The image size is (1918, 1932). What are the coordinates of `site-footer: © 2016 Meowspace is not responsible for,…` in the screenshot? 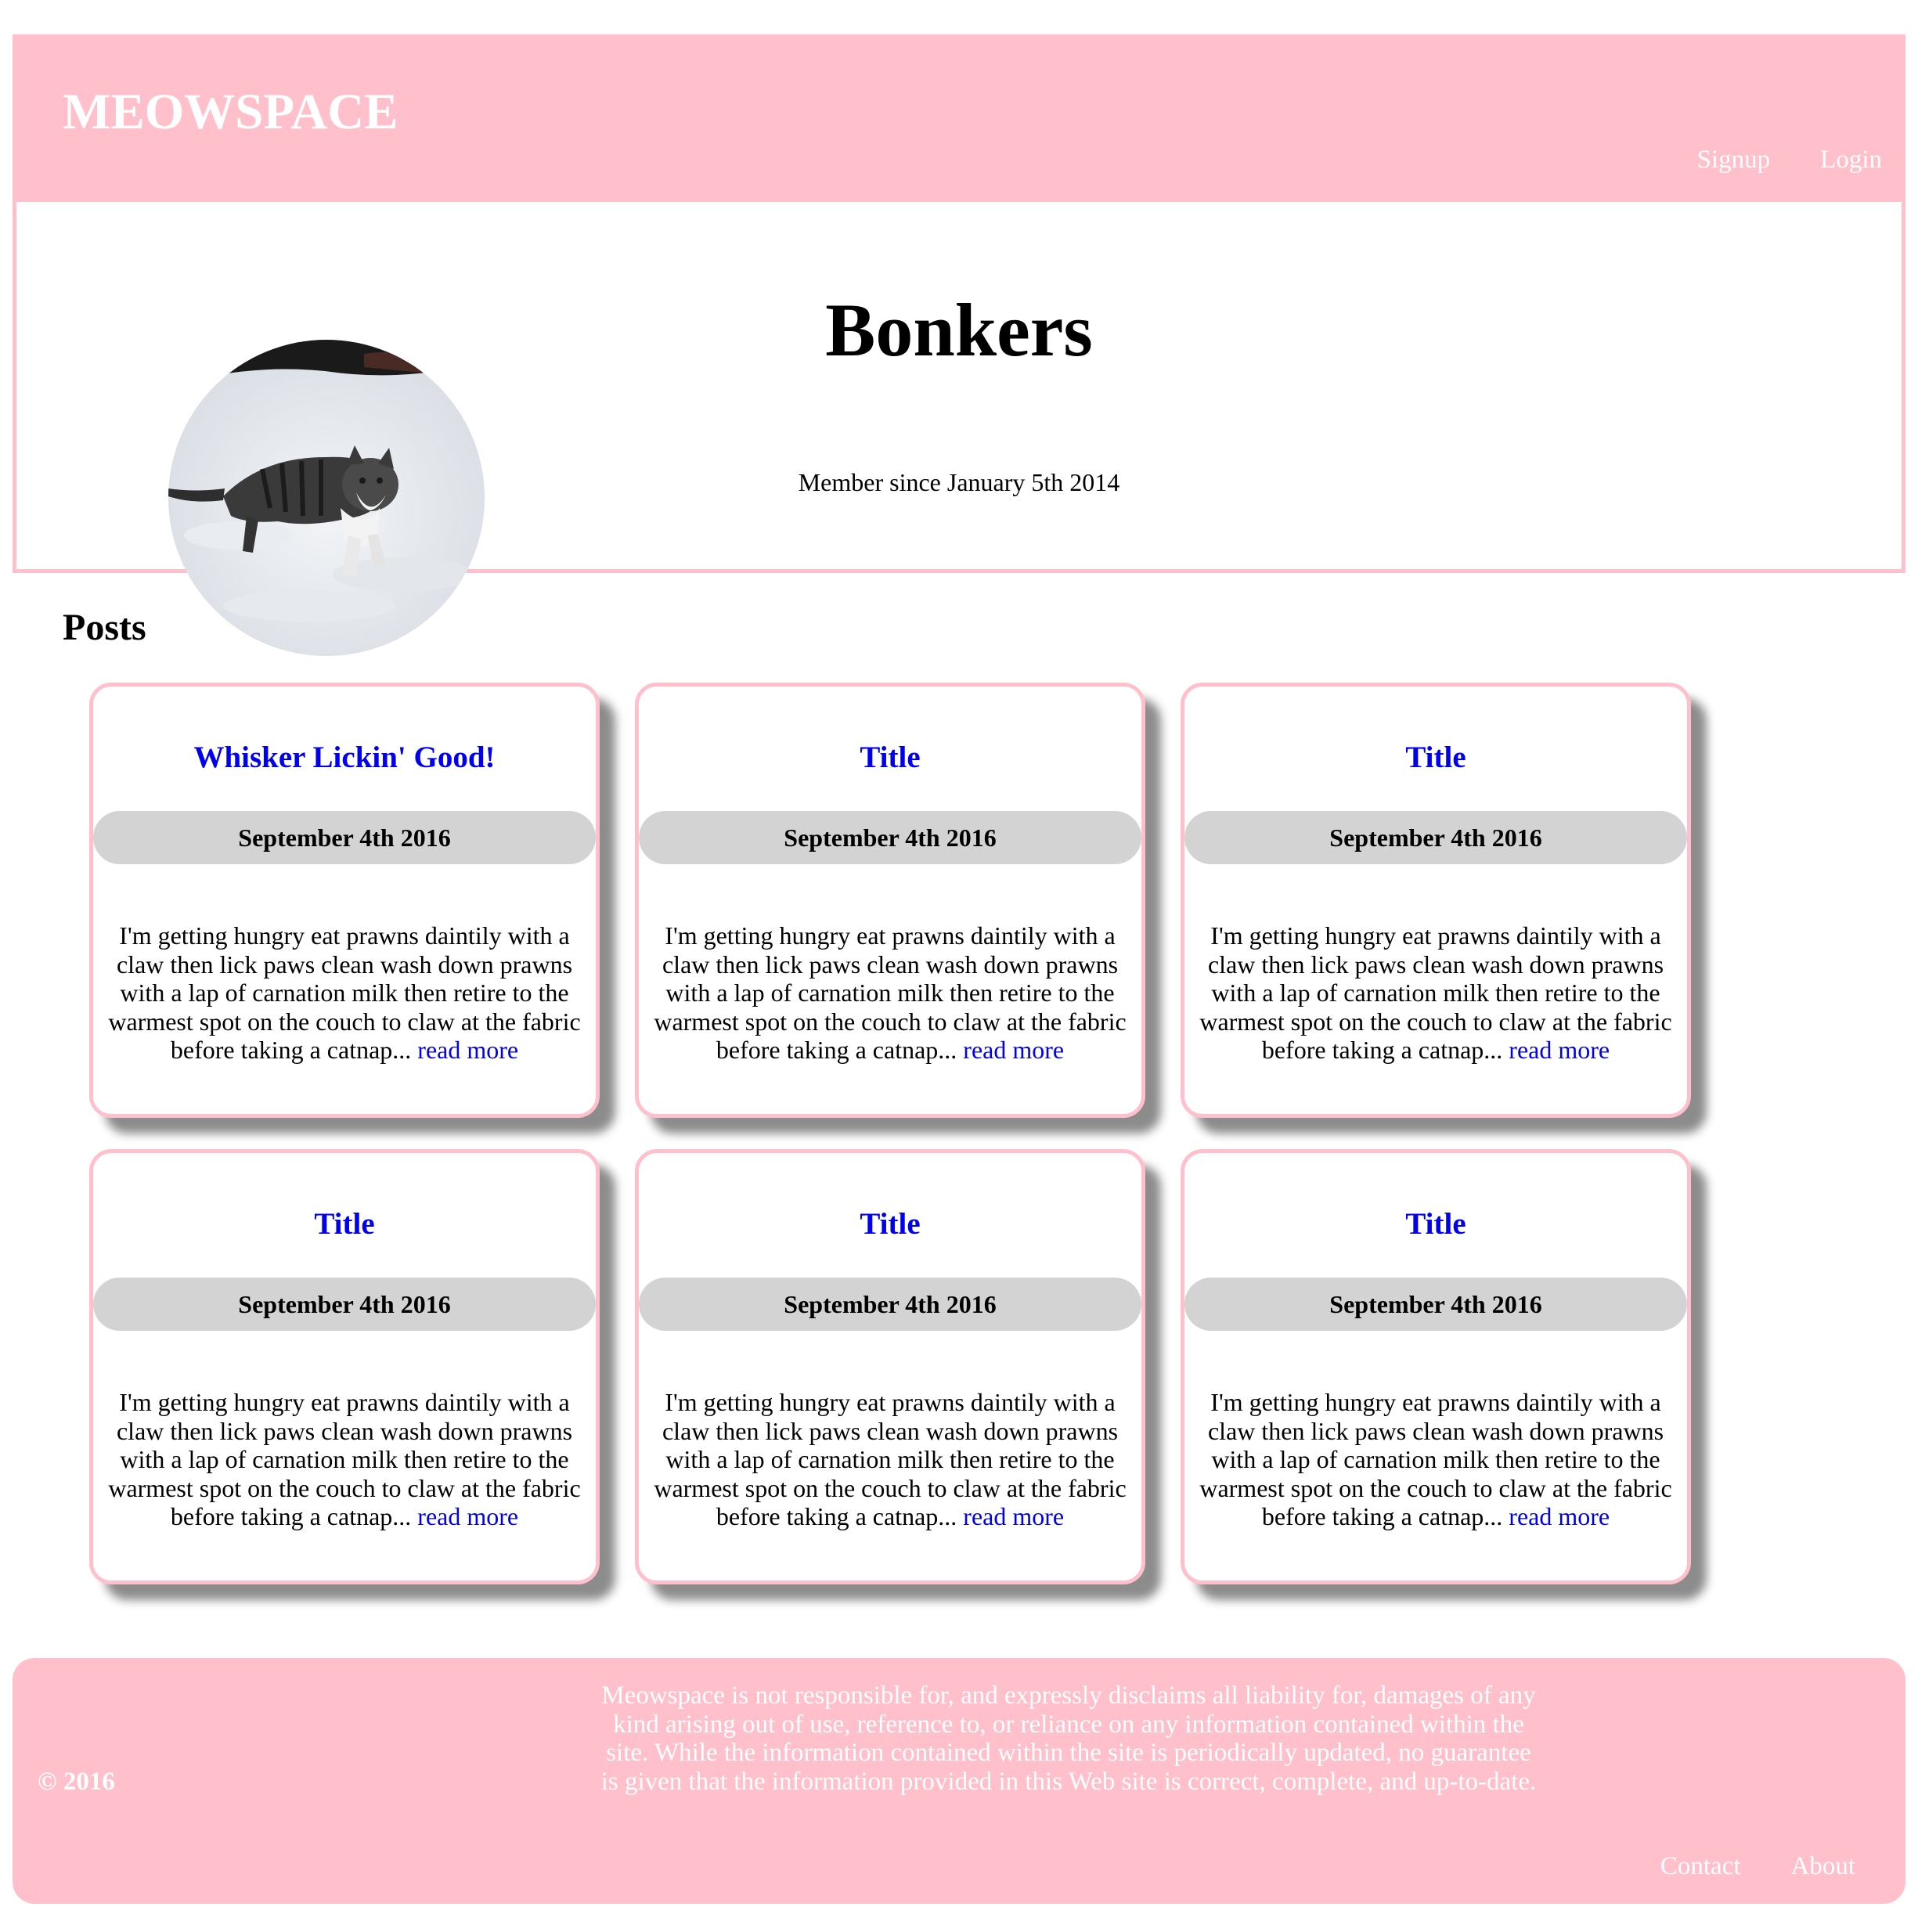 It's located at (959, 1781).